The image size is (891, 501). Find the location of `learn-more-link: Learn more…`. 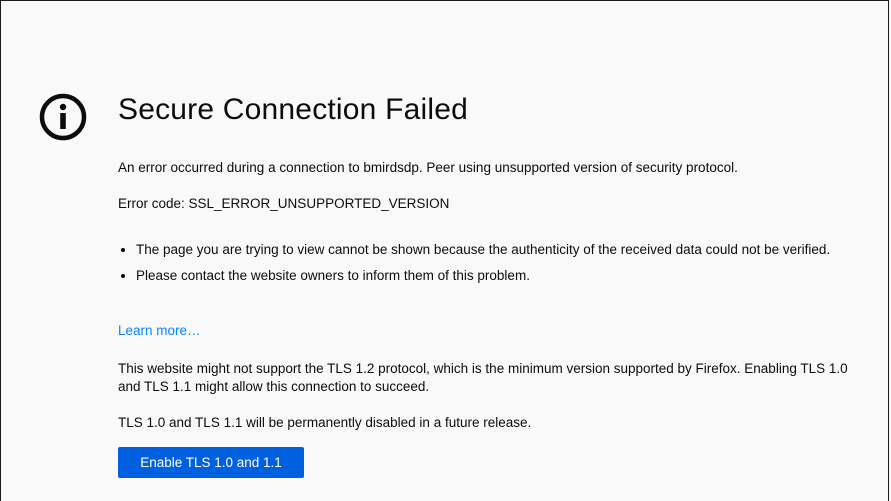

learn-more-link: Learn more… is located at coordinates (159, 331).